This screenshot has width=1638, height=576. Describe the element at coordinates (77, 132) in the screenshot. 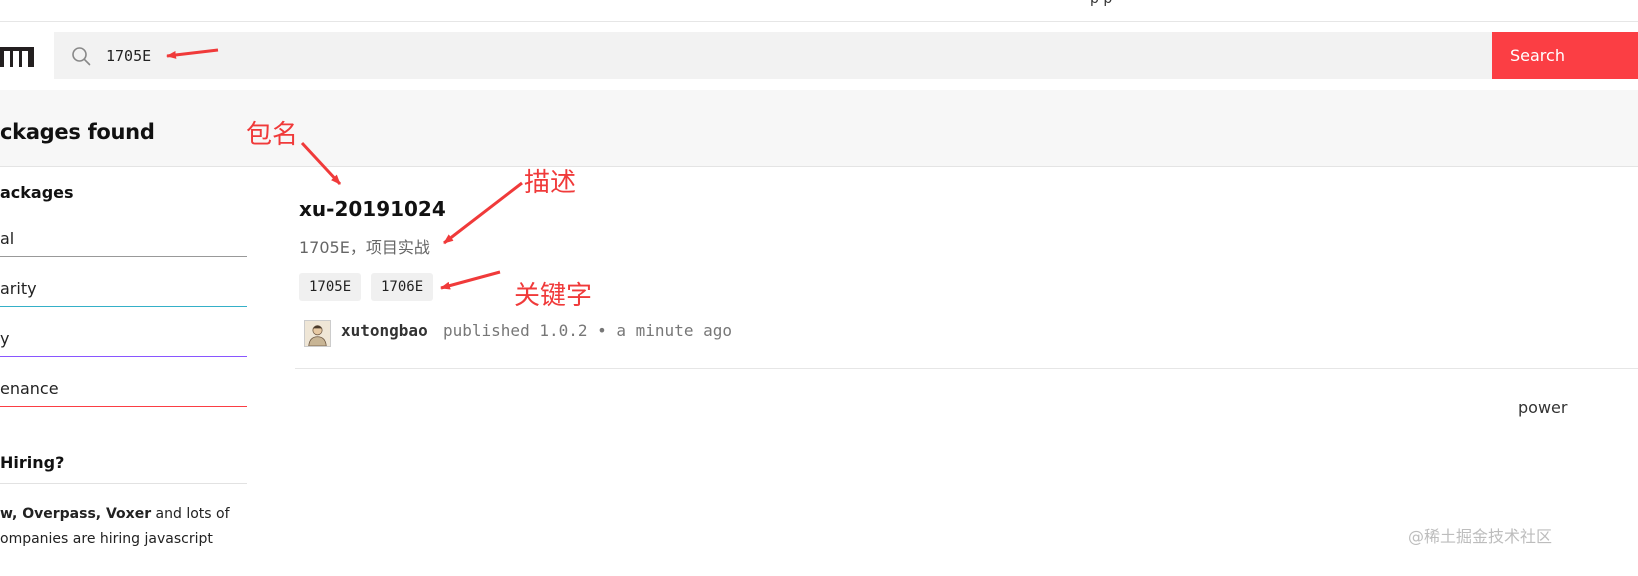

I see `results-count-title: ckages found` at that location.